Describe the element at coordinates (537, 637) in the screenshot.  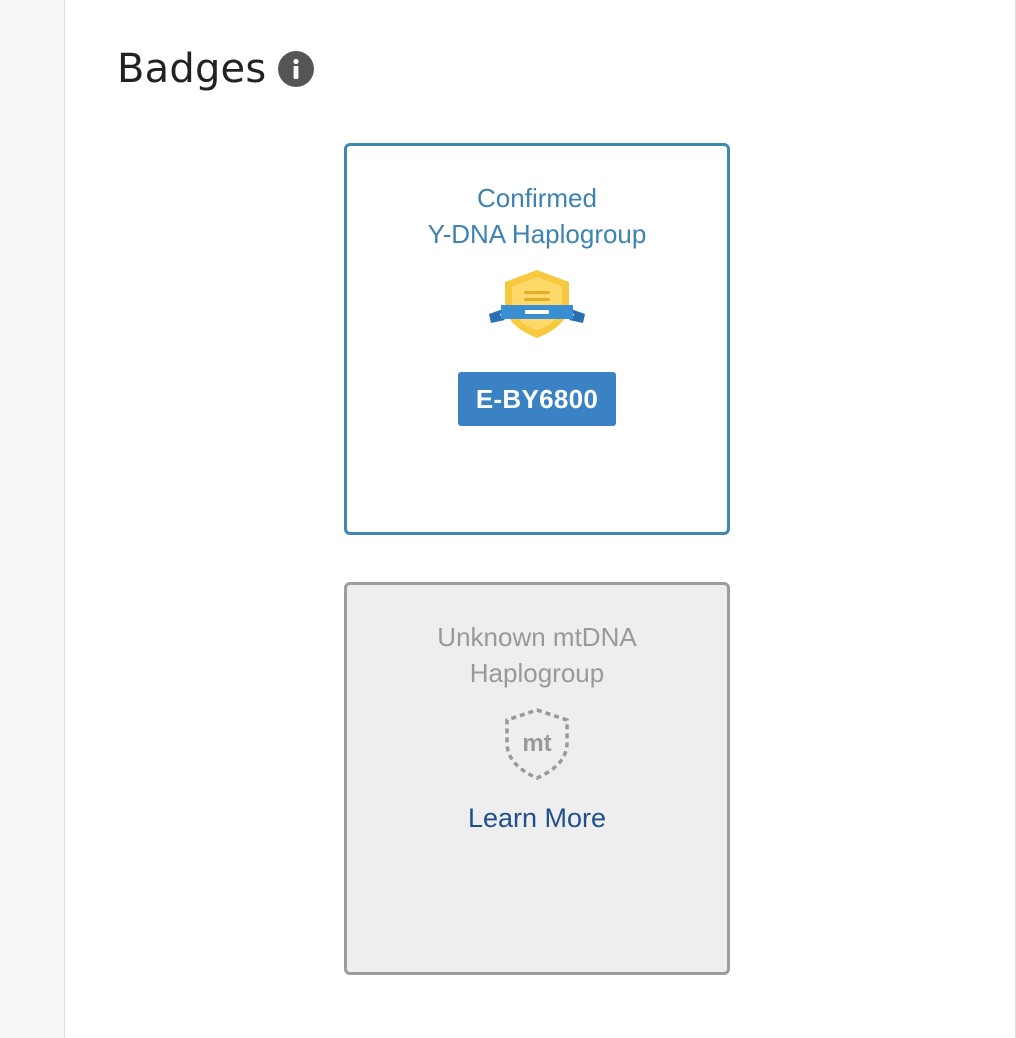
I see `badge-title-line: Unknown mtDNA` at that location.